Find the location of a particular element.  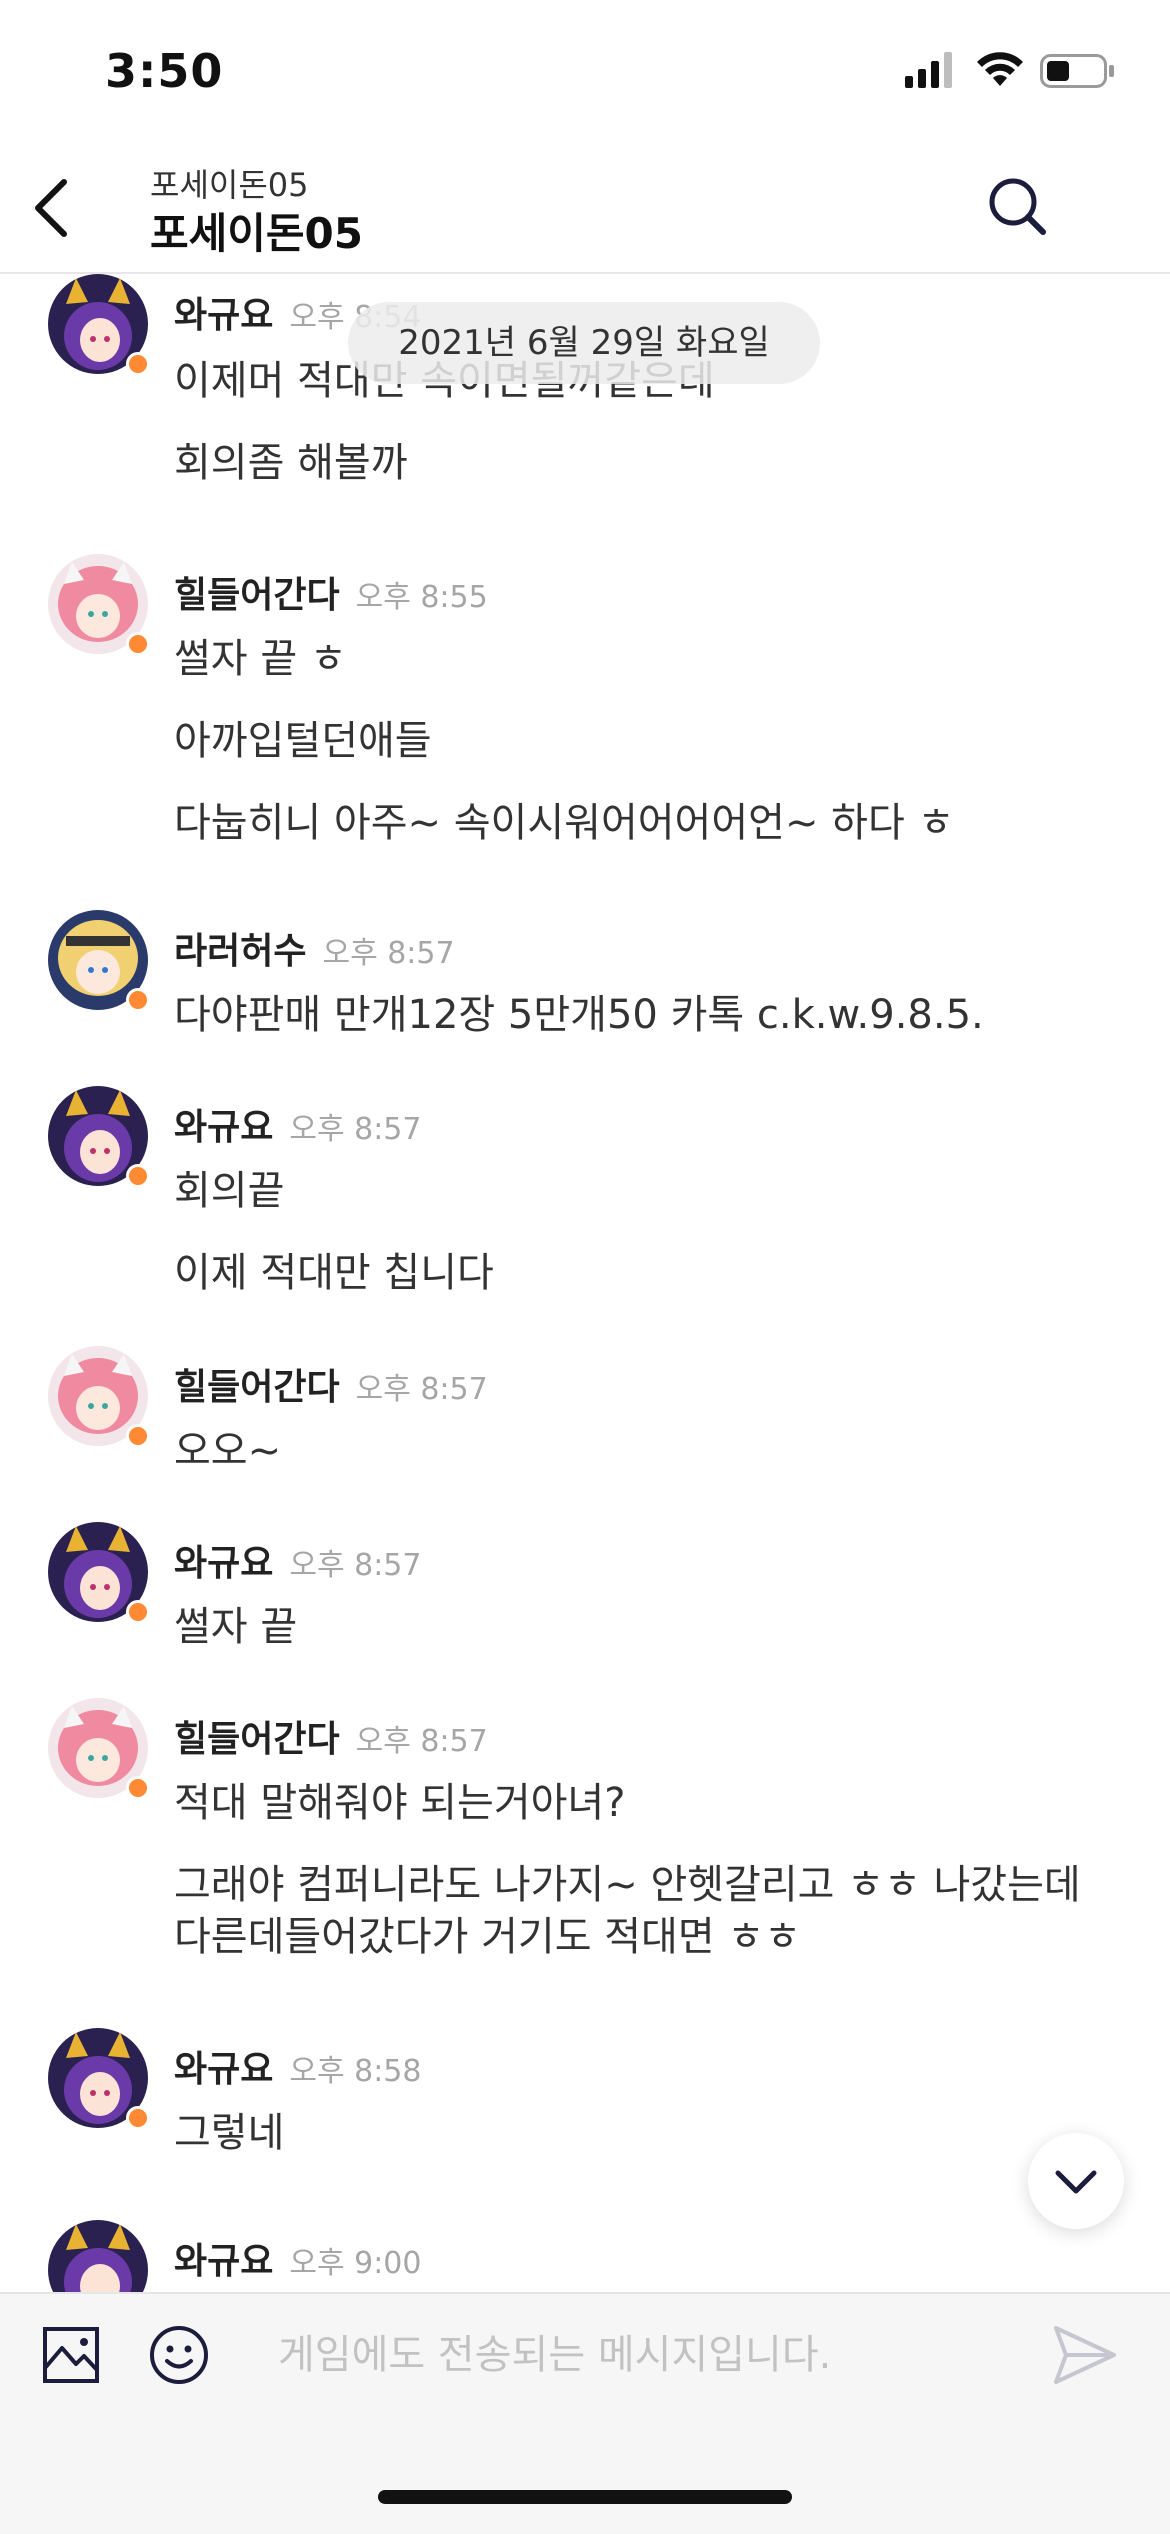

message-text: 회의좀 해볼까 is located at coordinates (291, 463).